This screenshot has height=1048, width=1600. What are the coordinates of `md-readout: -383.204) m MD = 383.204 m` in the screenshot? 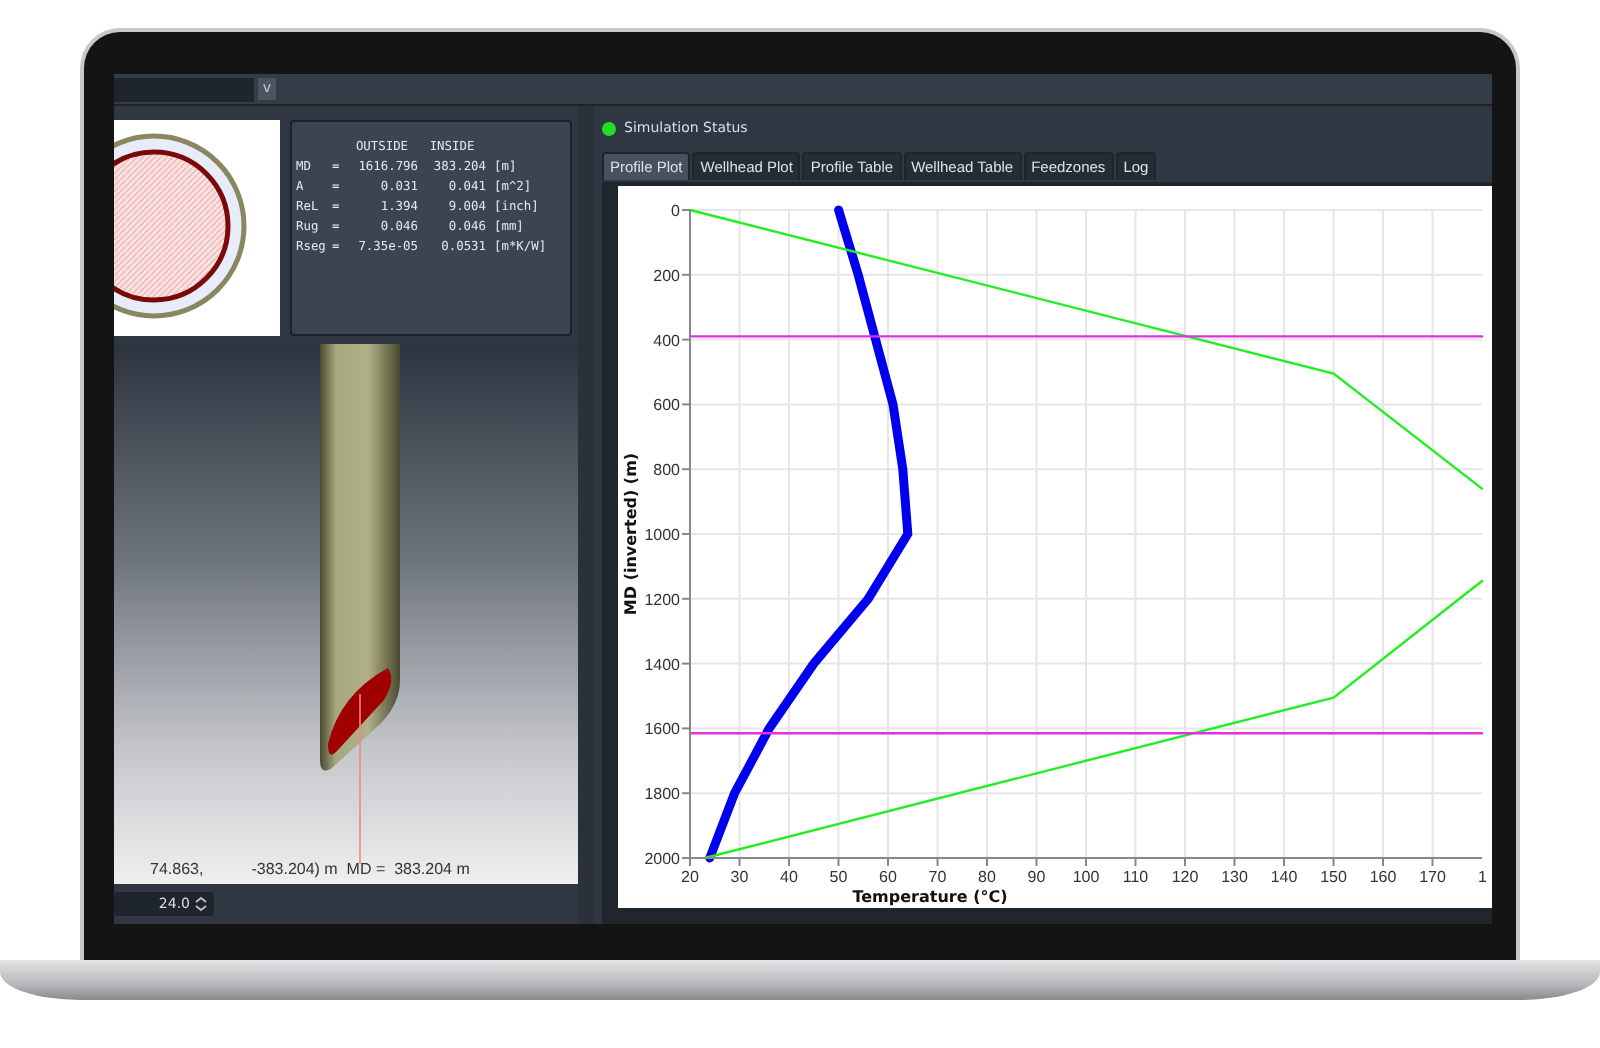 It's located at (360, 869).